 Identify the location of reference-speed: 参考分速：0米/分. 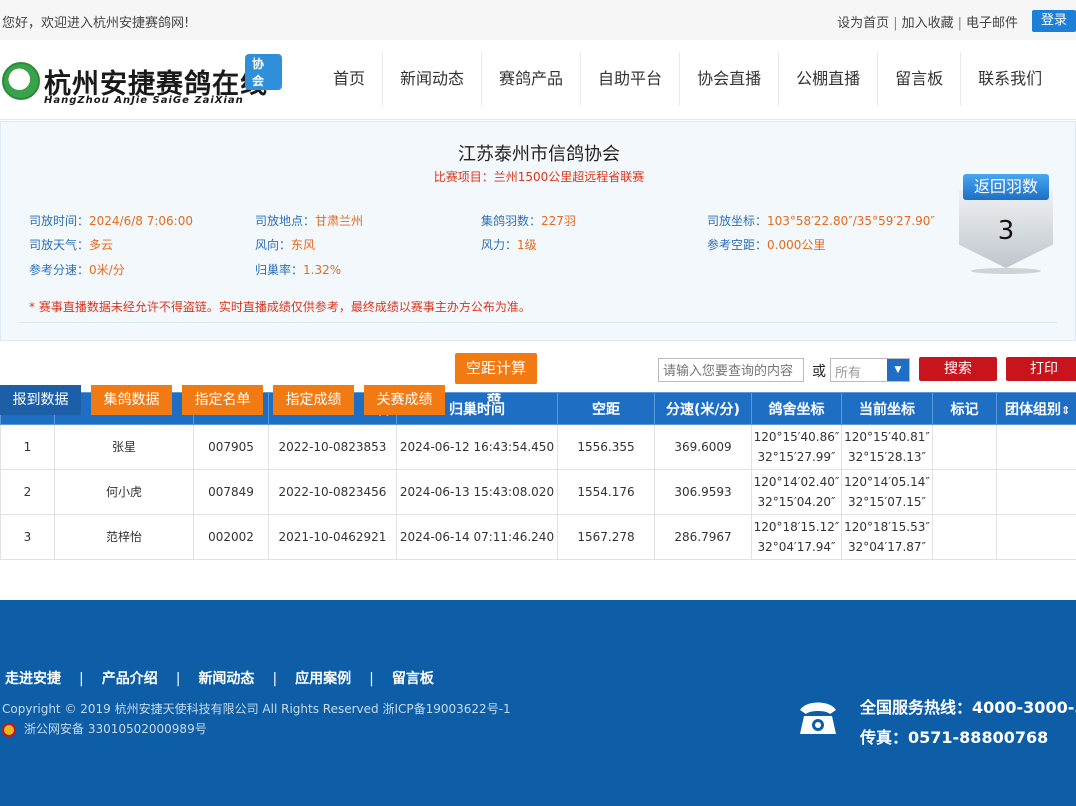
(77, 269).